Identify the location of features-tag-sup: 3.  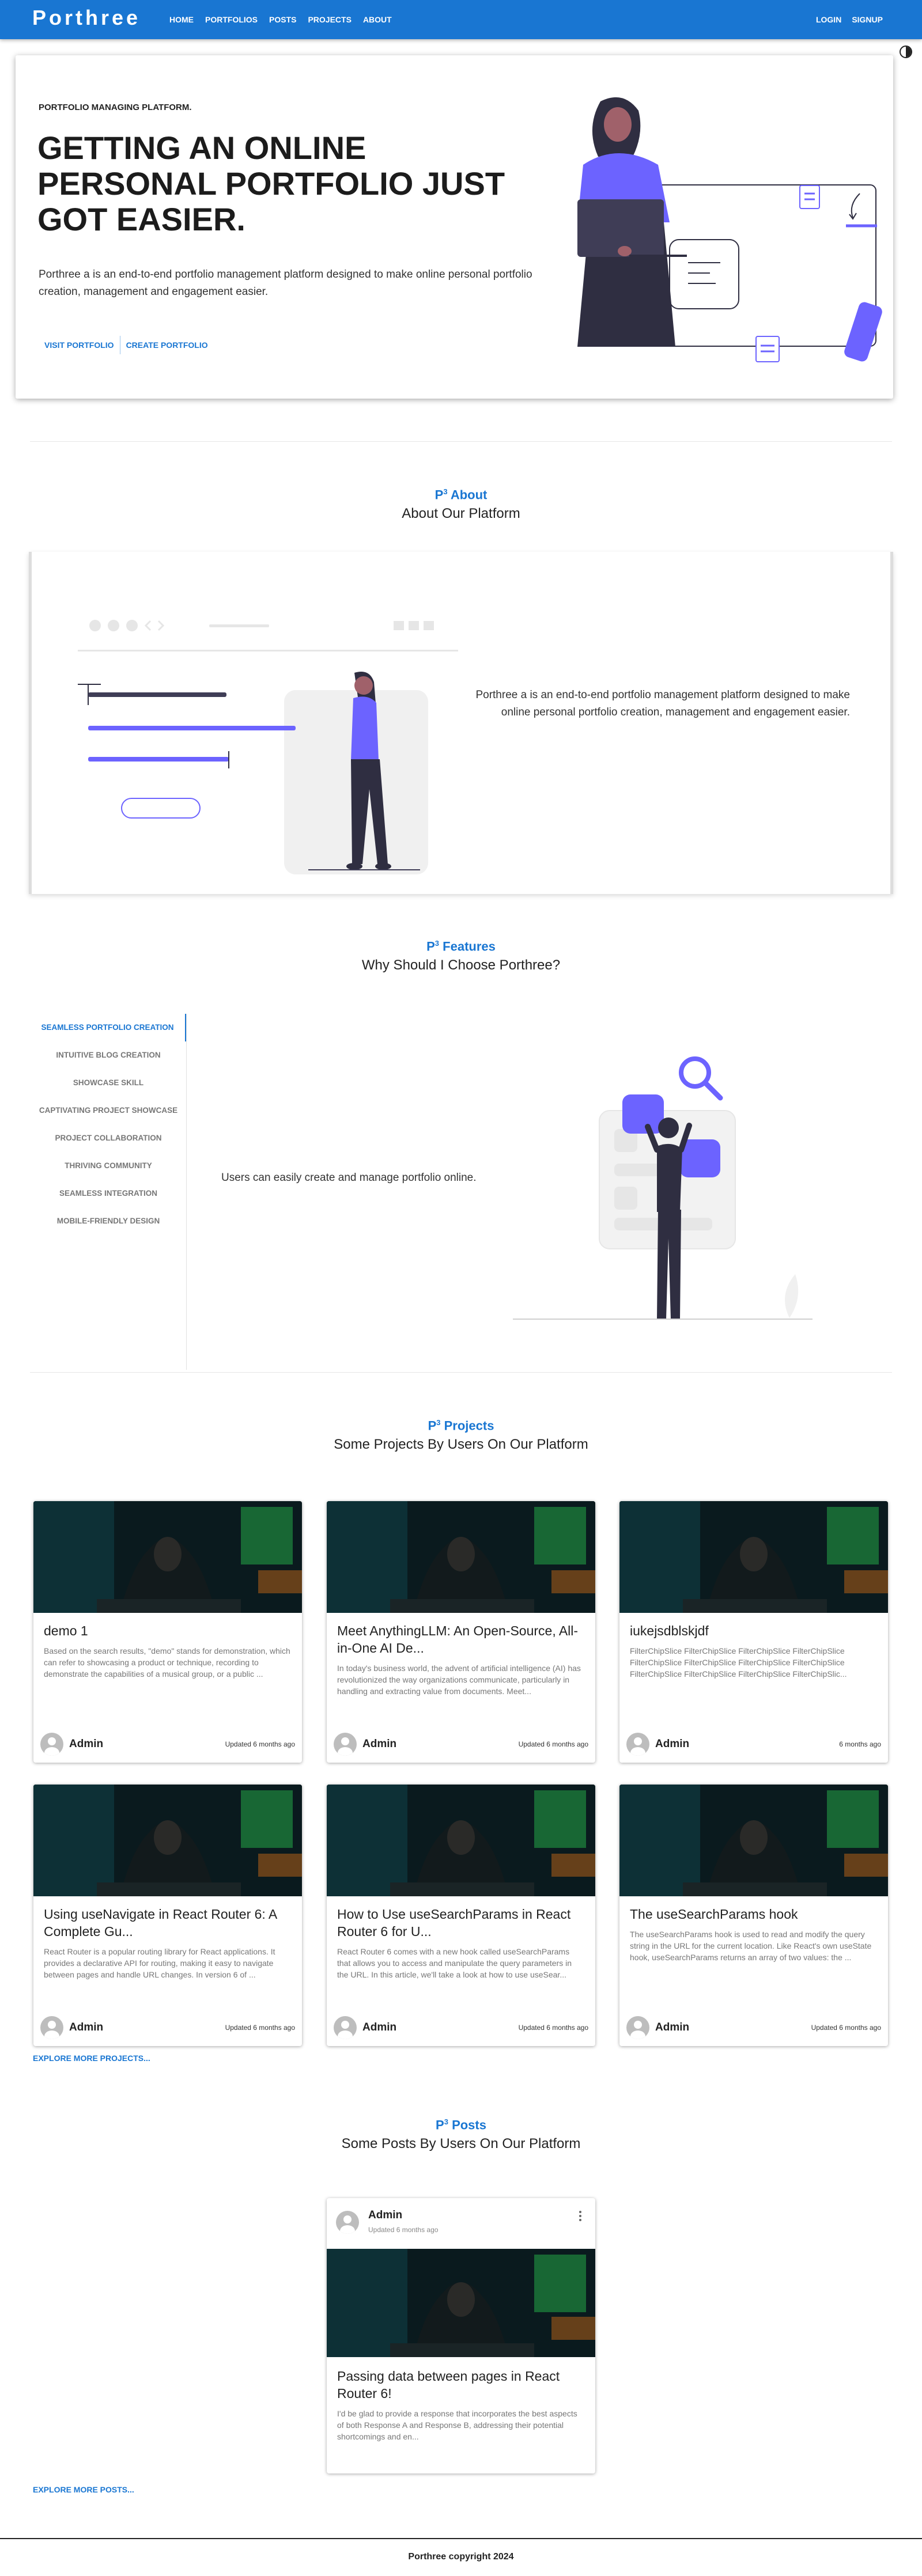
(437, 943).